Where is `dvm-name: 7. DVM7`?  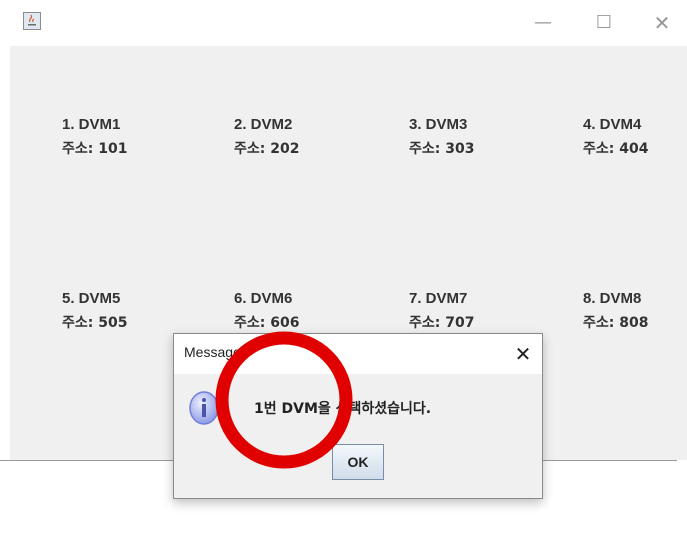
dvm-name: 7. DVM7 is located at coordinates (438, 298).